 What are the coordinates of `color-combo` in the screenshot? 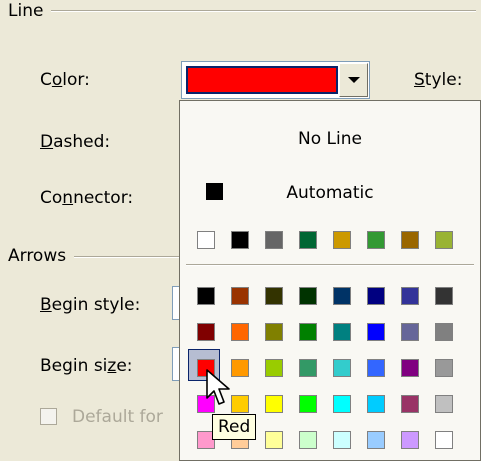 It's located at (275, 80).